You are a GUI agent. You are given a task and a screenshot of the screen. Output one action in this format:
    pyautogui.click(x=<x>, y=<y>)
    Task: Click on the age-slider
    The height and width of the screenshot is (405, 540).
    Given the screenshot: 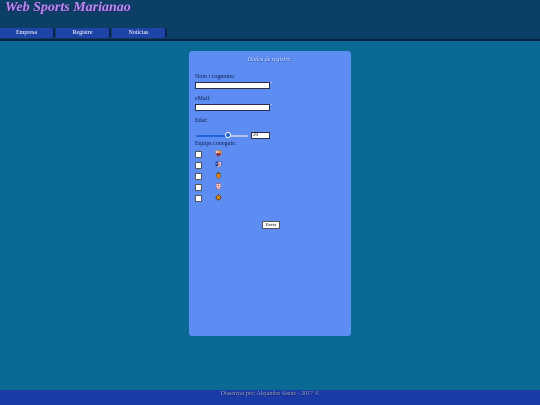 What is the action you would take?
    pyautogui.click(x=222, y=136)
    